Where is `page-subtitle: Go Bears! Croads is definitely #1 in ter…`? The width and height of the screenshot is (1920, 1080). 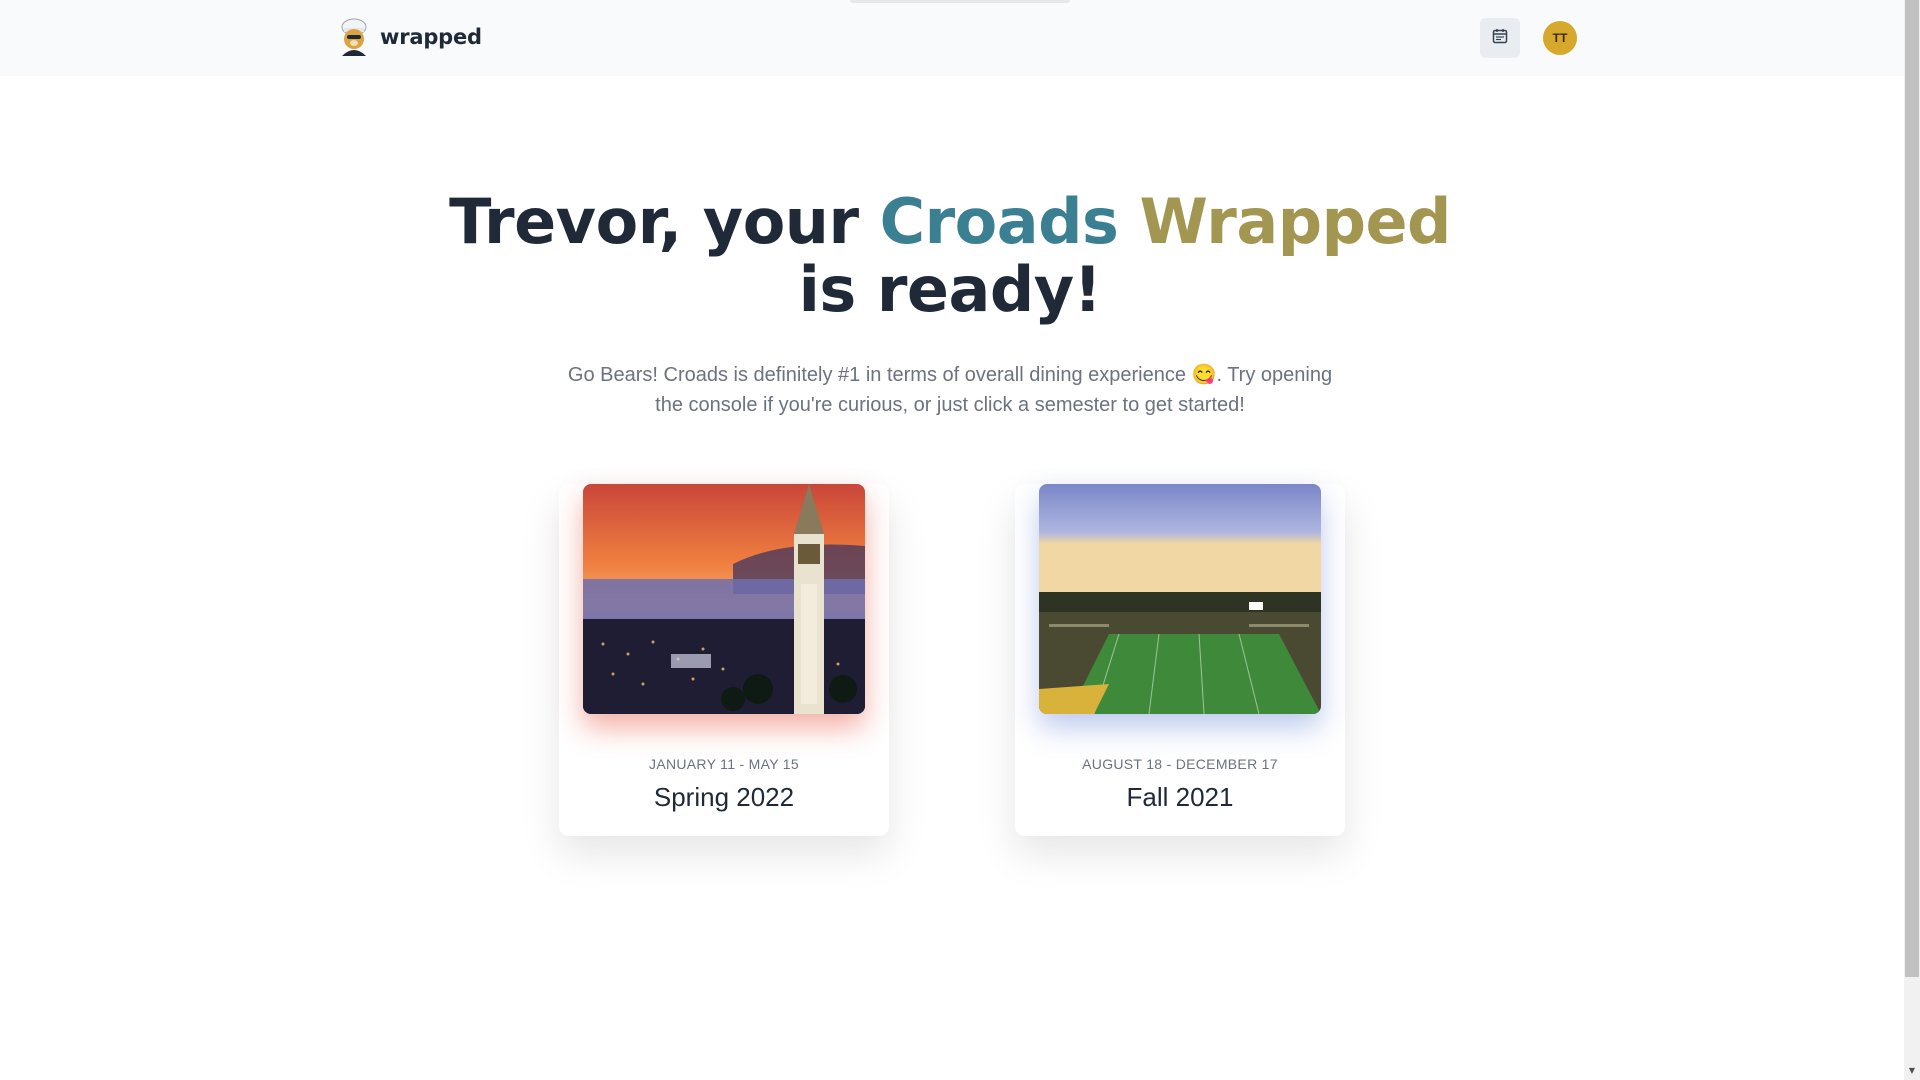
page-subtitle: Go Bears! Croads is definitely #1 in ter… is located at coordinates (950, 390).